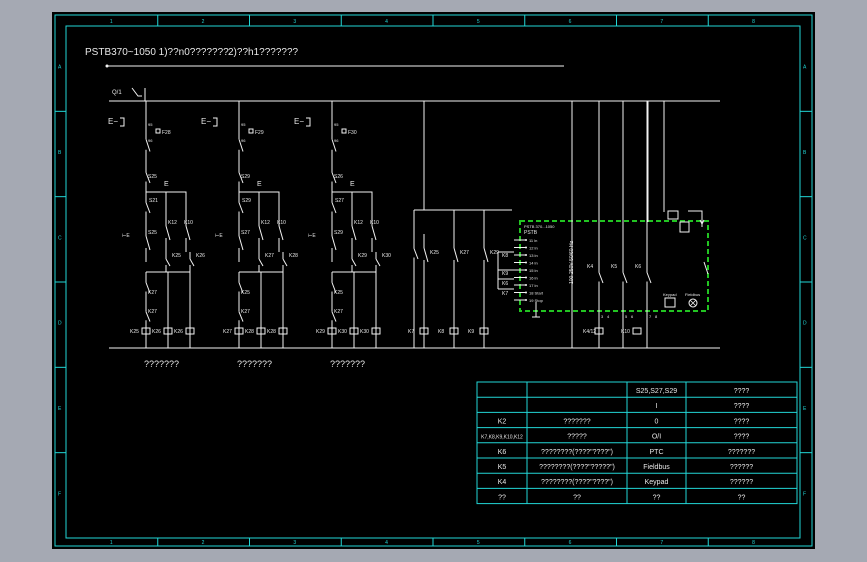  I want to click on table-cell: ??, so click(742, 497).